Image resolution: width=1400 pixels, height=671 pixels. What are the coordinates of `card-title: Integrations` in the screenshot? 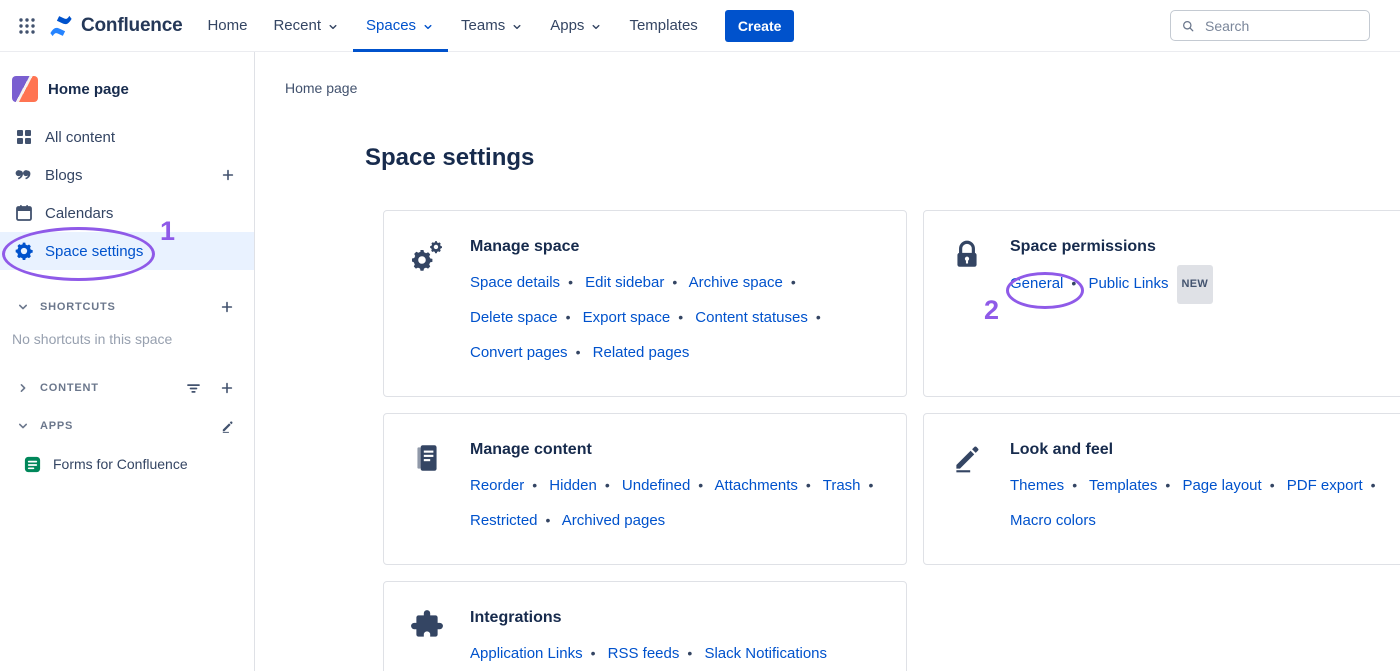 It's located at (516, 617).